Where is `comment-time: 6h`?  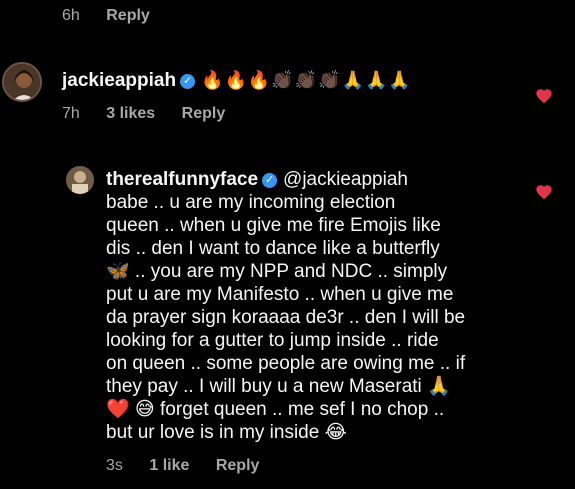
comment-time: 6h is located at coordinates (71, 15).